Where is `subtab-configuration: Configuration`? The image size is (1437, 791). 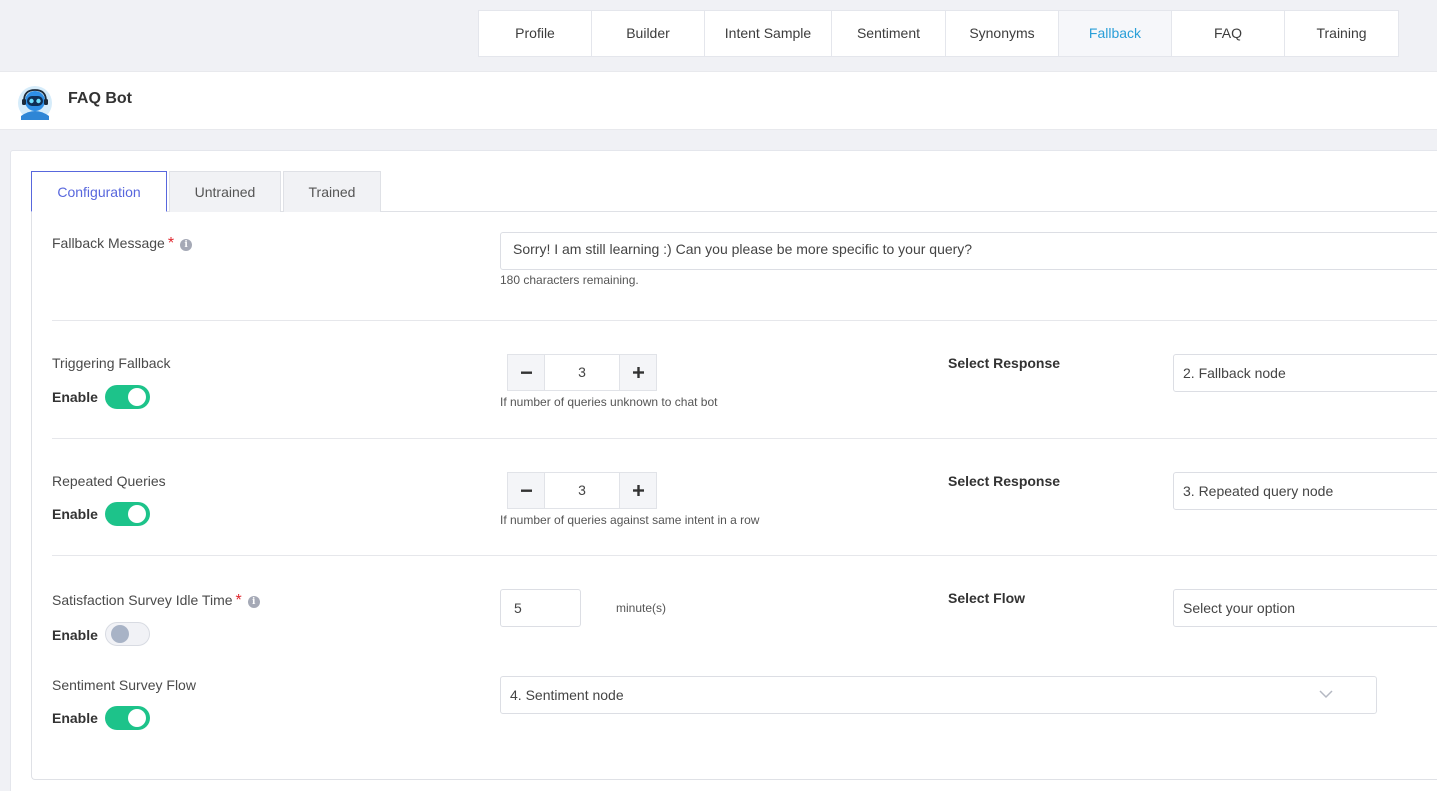
subtab-configuration: Configuration is located at coordinates (99, 191).